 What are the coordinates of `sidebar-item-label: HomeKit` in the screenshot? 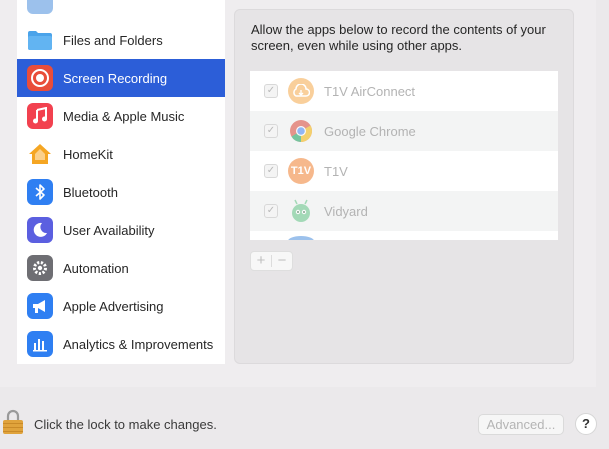 It's located at (88, 154).